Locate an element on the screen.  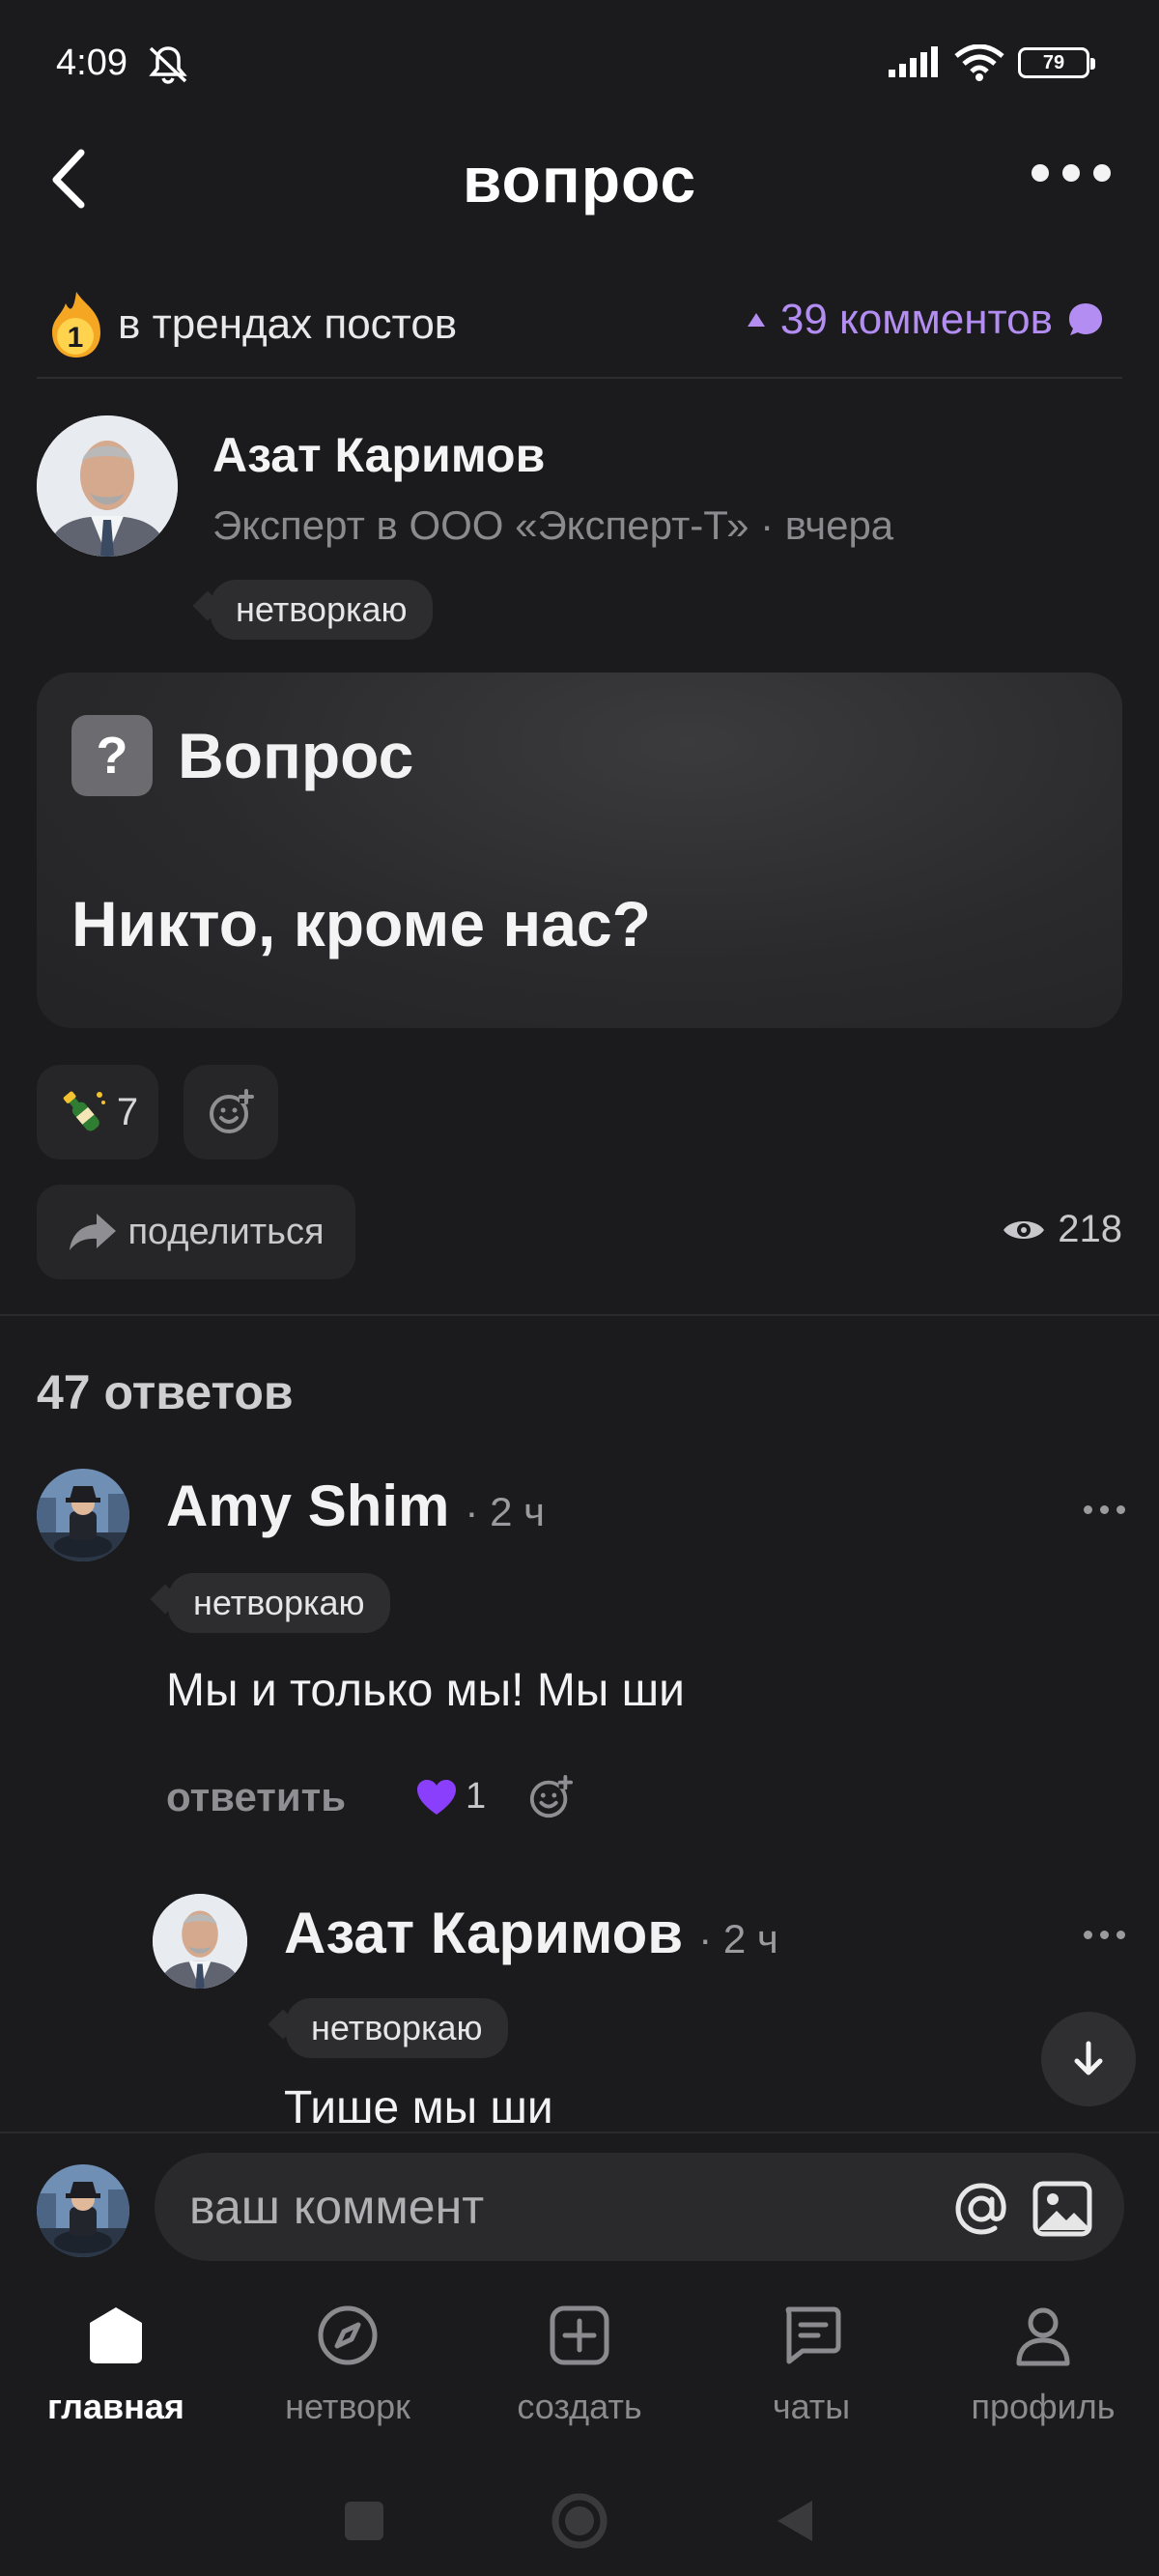
reply-time: · 2 ч is located at coordinates (738, 1939).